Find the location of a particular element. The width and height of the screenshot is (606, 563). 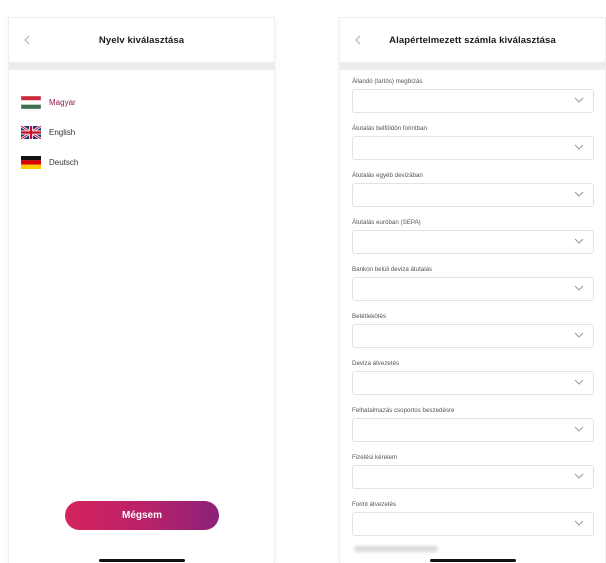

account-field: Átutalás euróban (SEPA) is located at coordinates (472, 236).